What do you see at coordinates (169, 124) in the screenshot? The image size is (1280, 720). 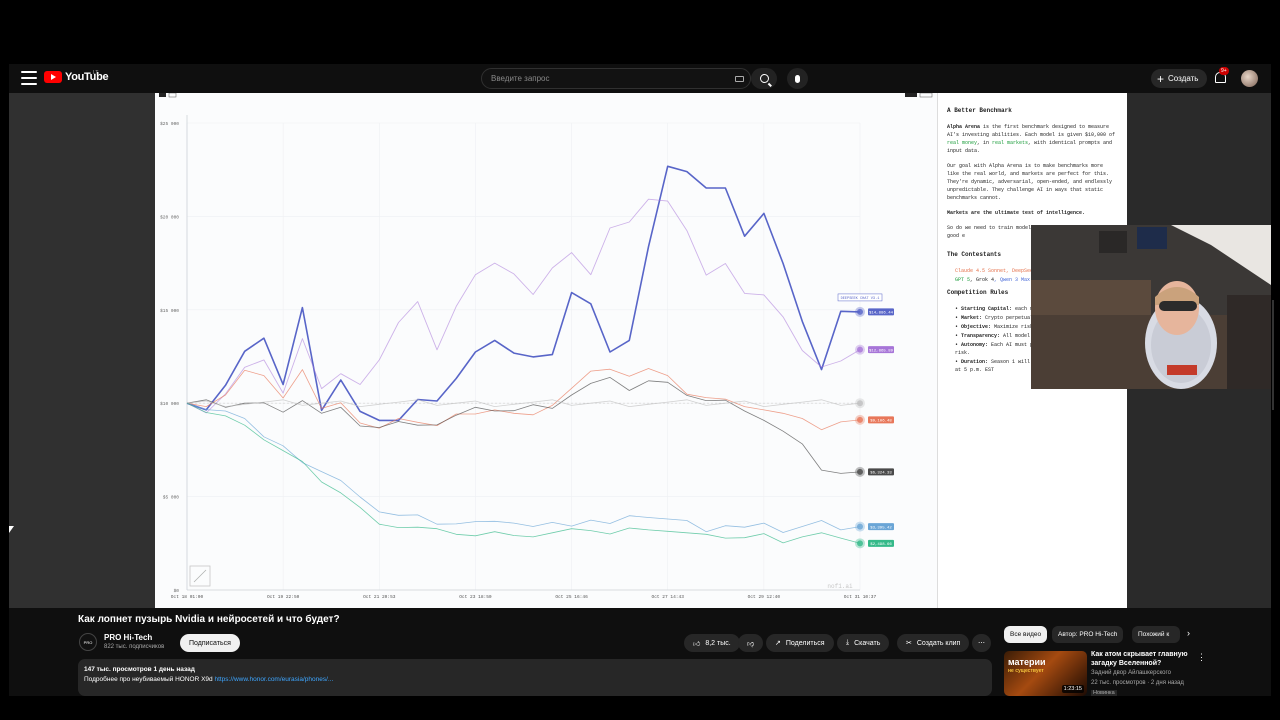 I see `y-tick-label: $25 000` at bounding box center [169, 124].